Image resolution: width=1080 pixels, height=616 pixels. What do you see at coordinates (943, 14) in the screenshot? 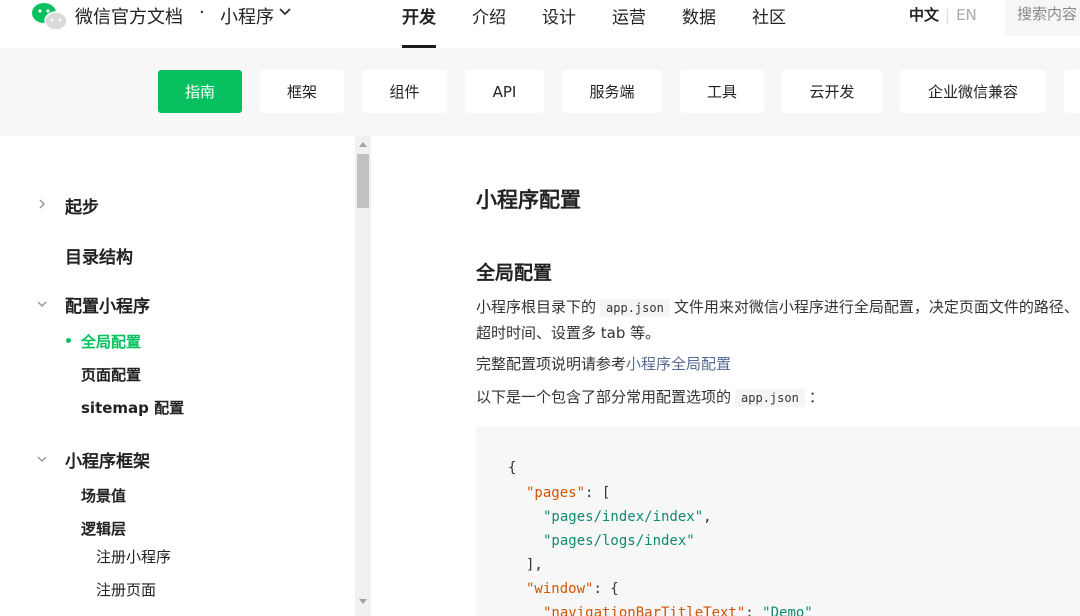
I see `language-switch: 中文 | EN` at bounding box center [943, 14].